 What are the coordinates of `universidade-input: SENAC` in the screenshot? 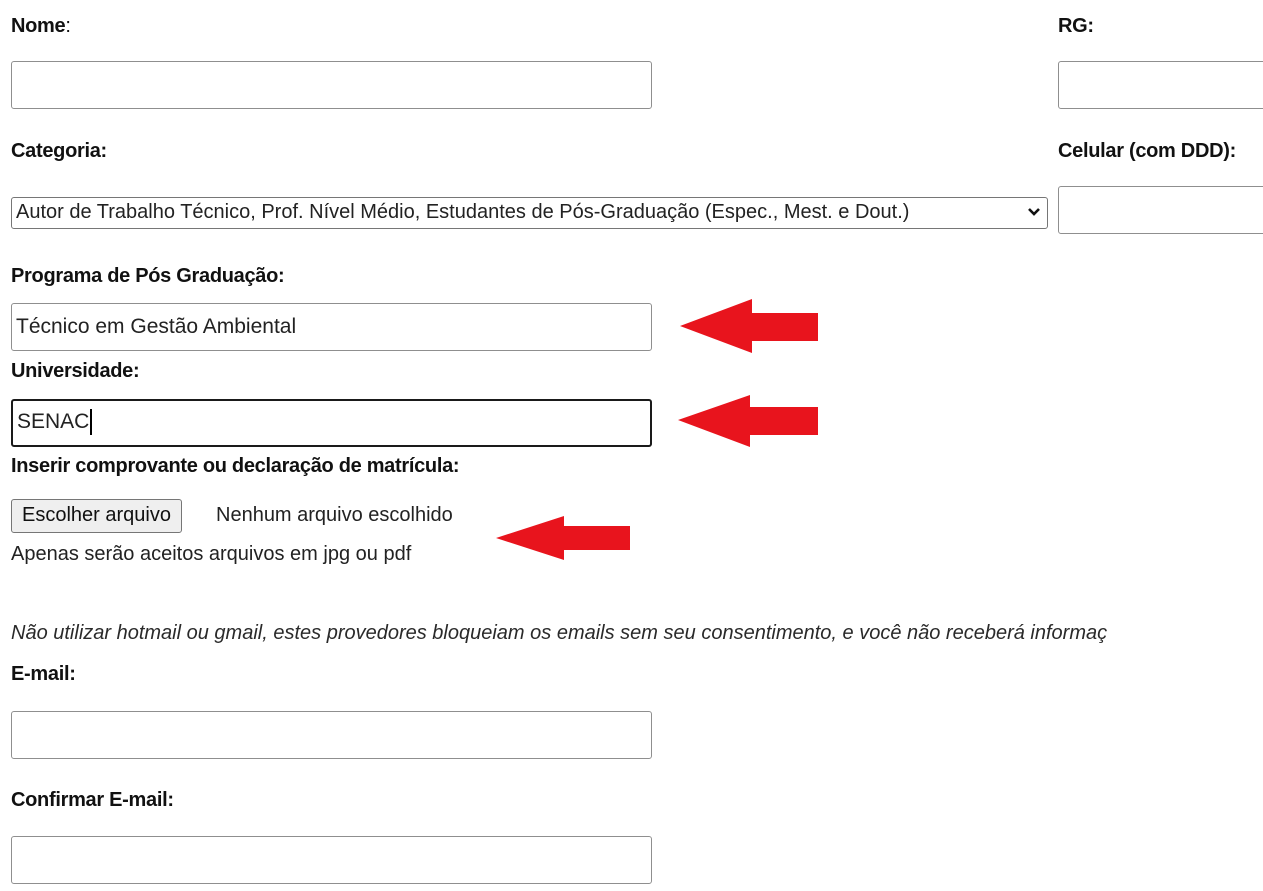 It's located at (331, 423).